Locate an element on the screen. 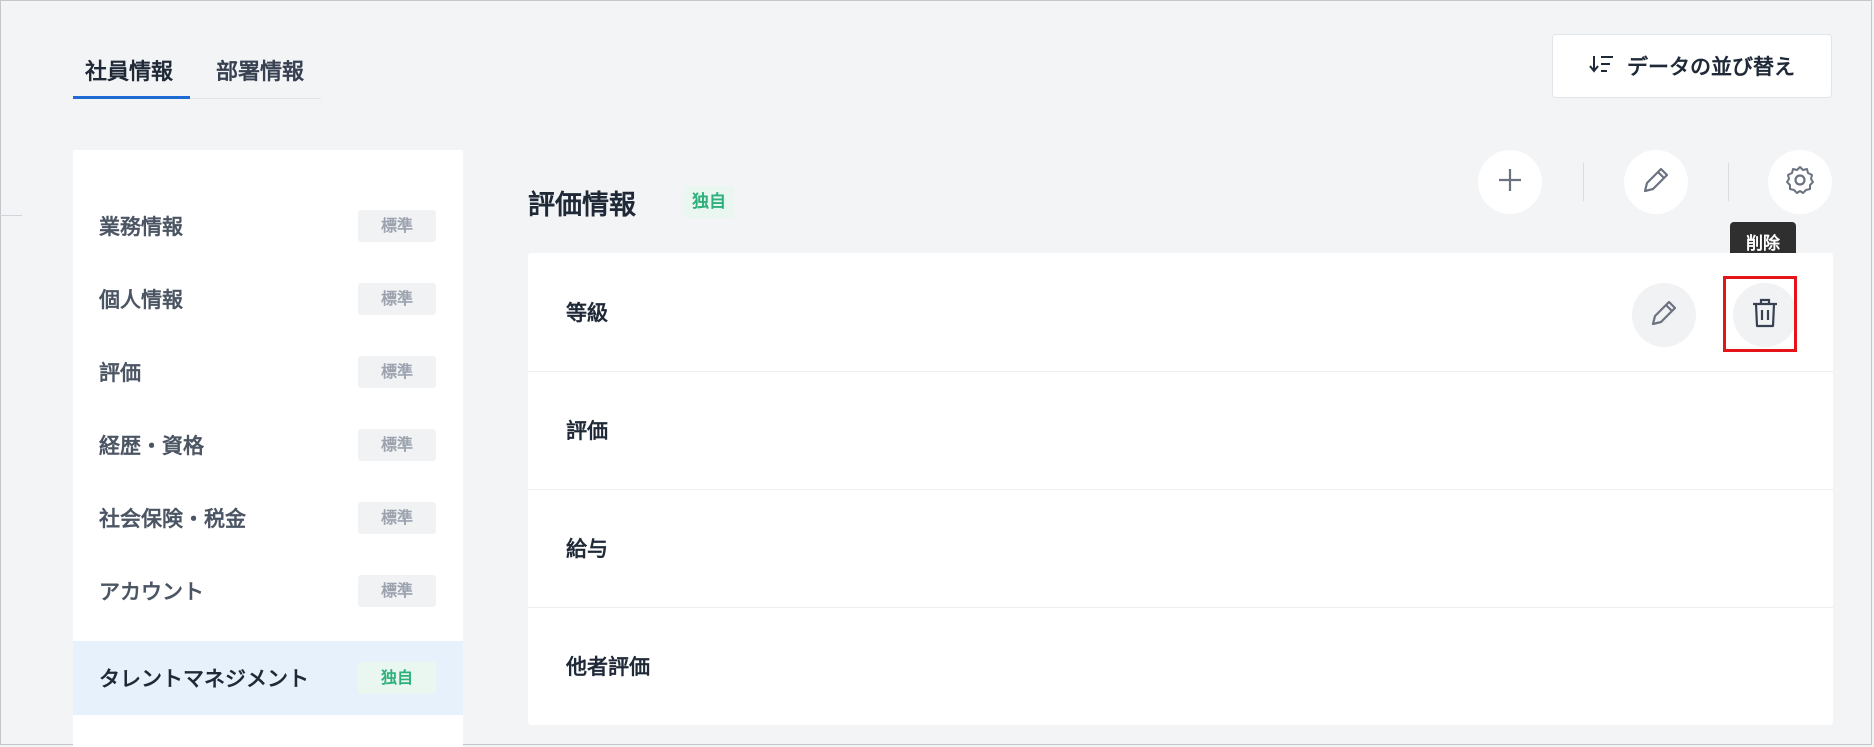 This screenshot has height=747, width=1874. sidebar-item-talent-management: タレントマネジメント 独自 is located at coordinates (268, 678).